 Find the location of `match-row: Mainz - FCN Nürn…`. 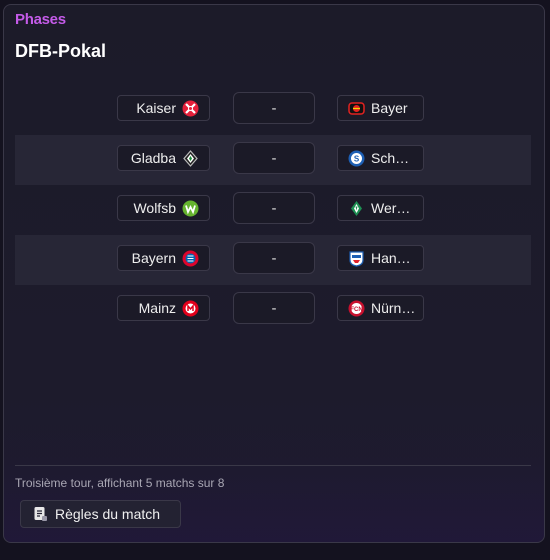

match-row: Mainz - FCN Nürn… is located at coordinates (273, 310).